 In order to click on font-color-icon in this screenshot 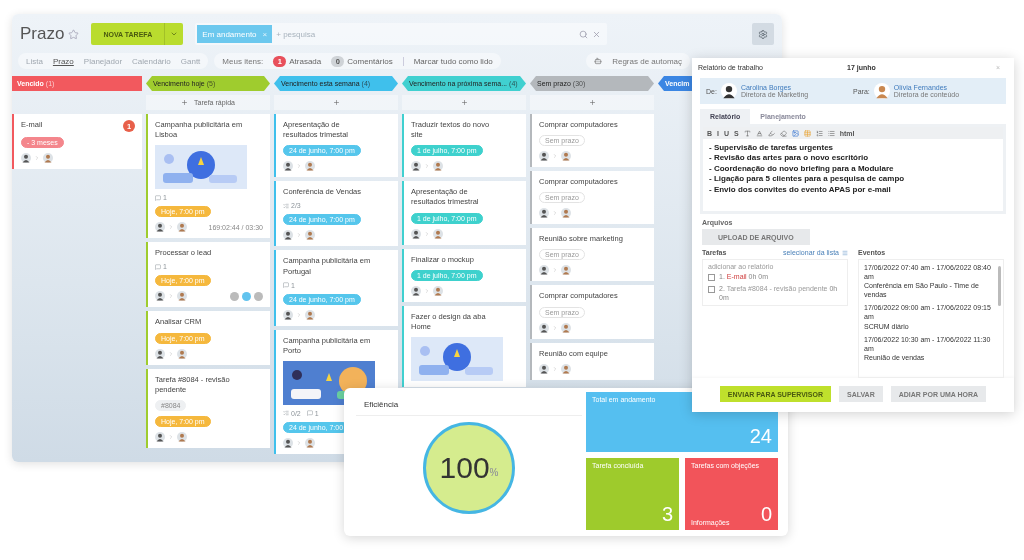, I will do `click(759, 133)`.